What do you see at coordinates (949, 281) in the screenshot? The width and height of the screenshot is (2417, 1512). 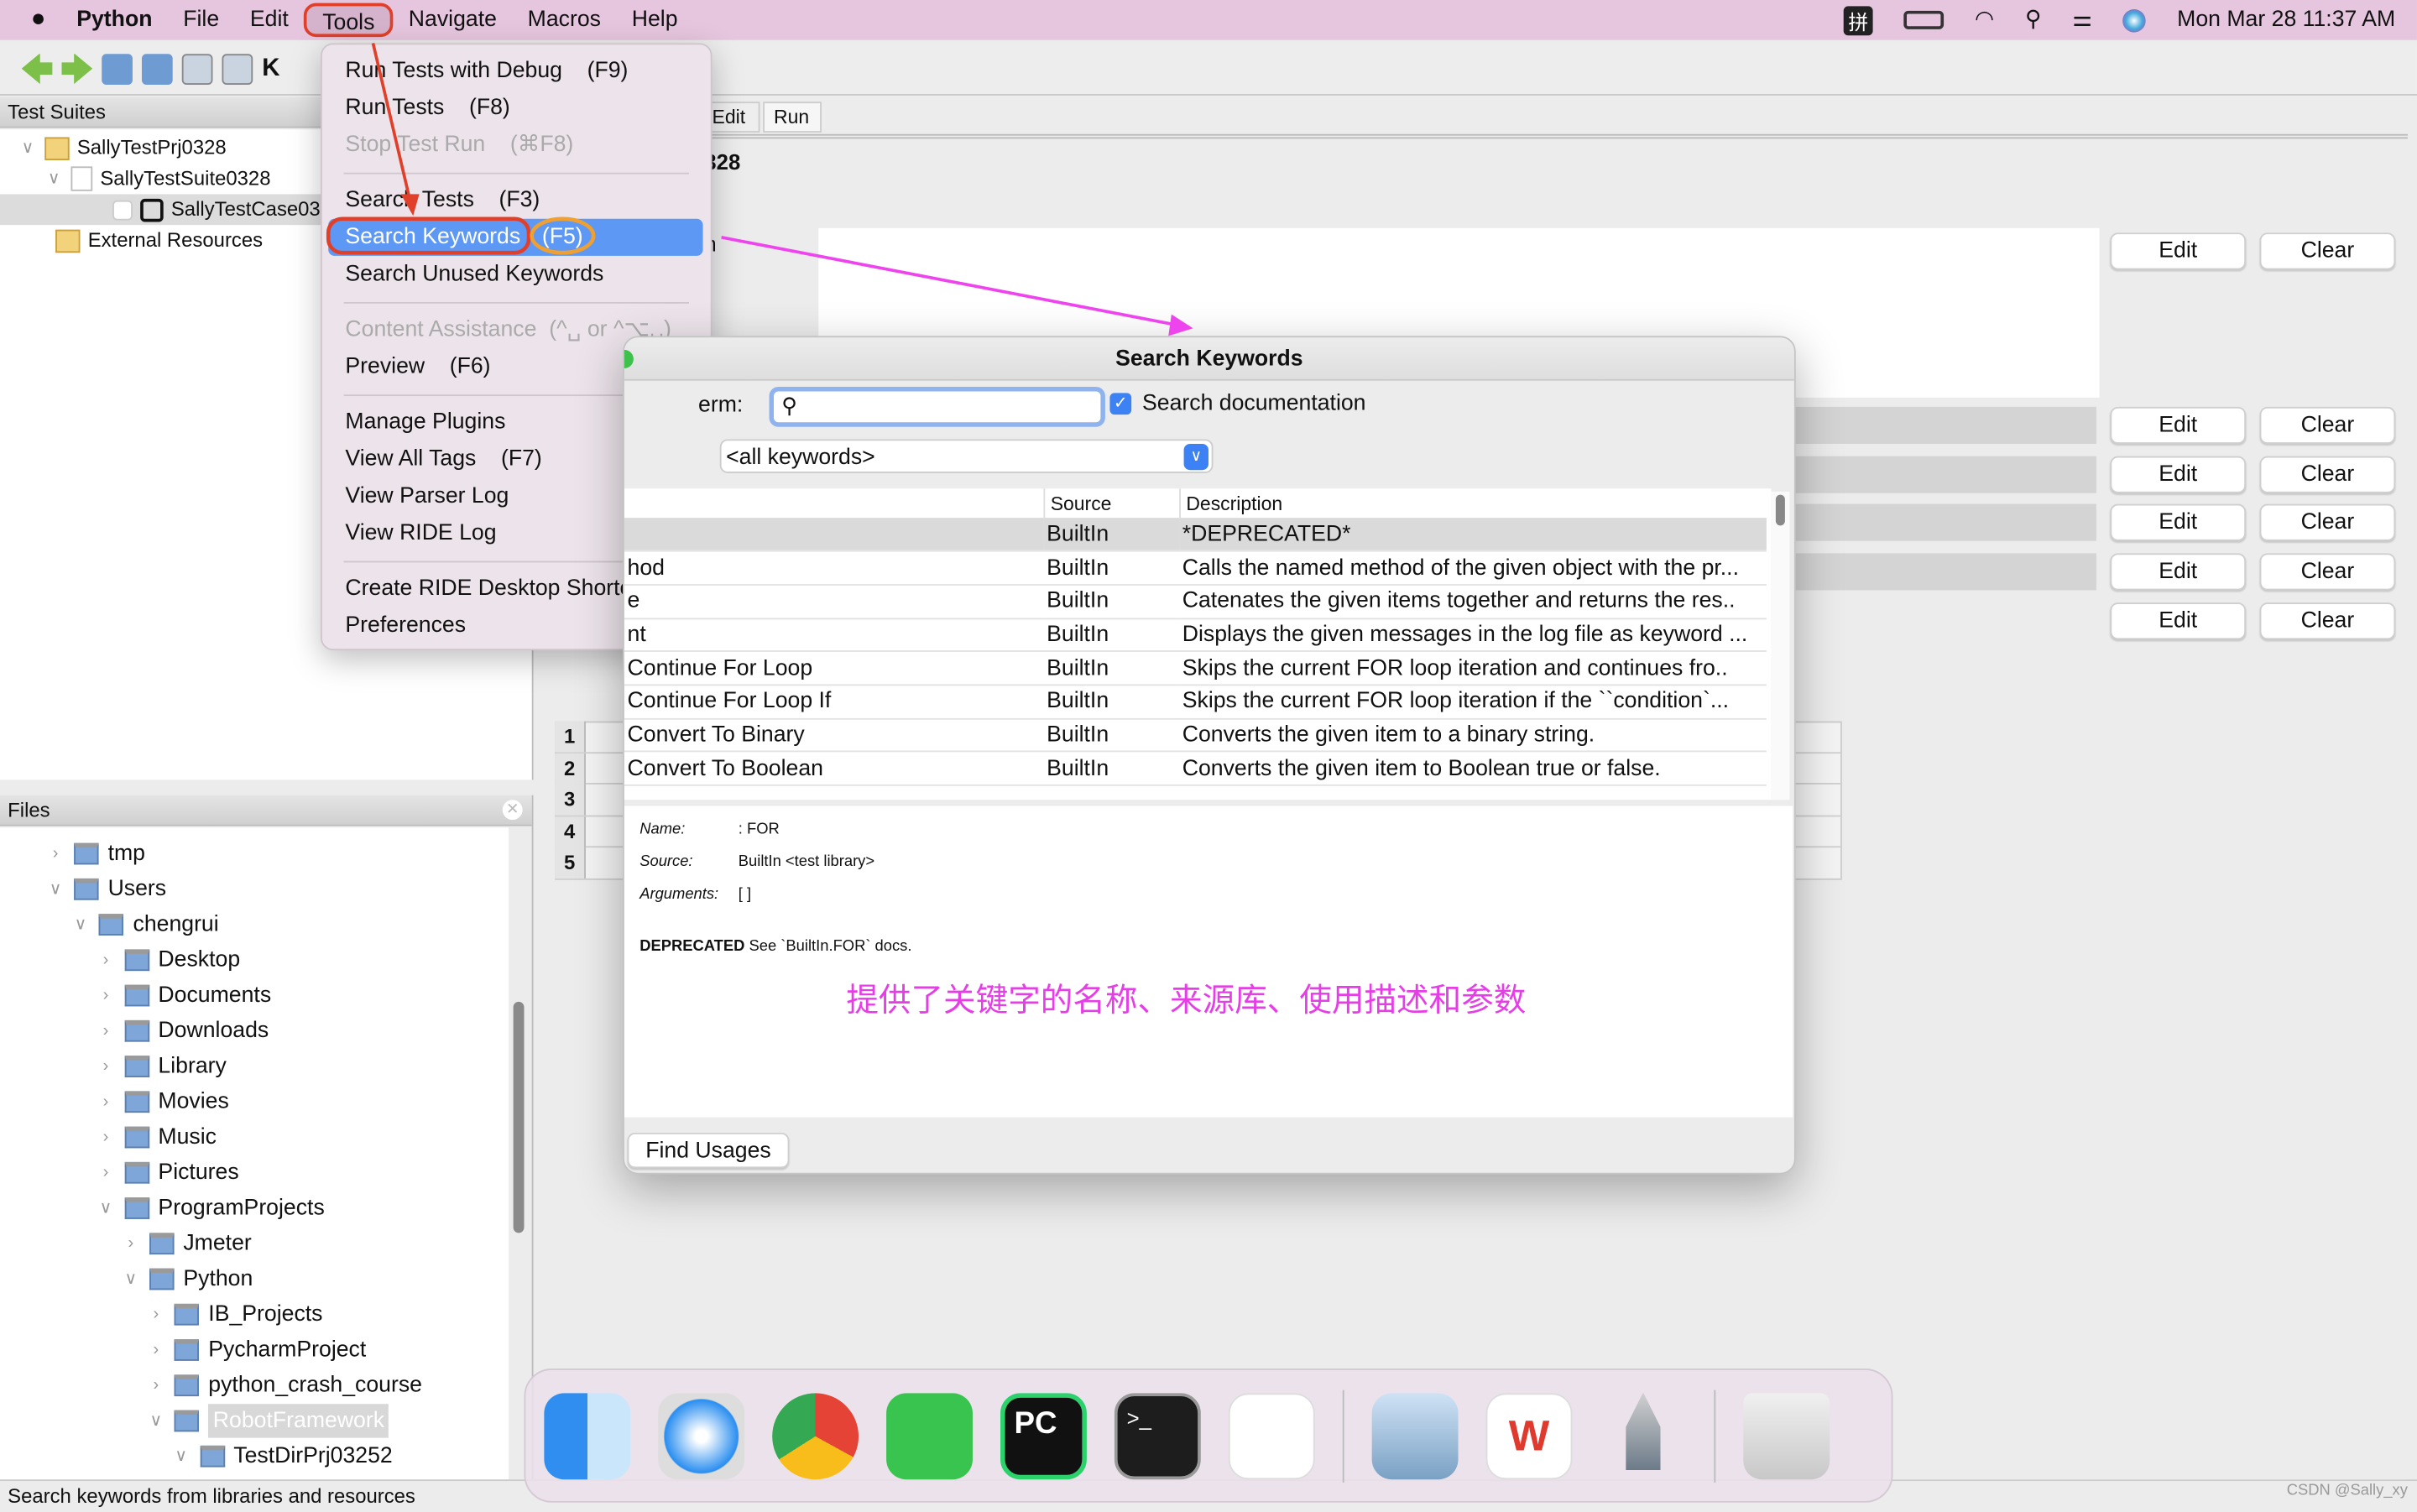 I see `magenta-arrow` at bounding box center [949, 281].